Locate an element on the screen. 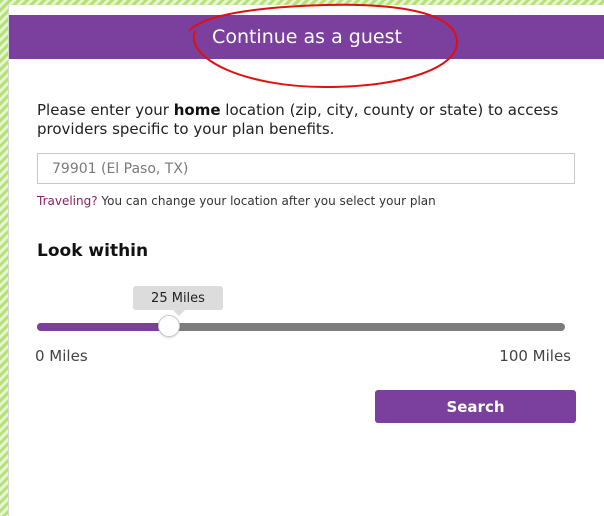 Image resolution: width=604 pixels, height=516 pixels. intro-text-start: Please enter your is located at coordinates (105, 110).